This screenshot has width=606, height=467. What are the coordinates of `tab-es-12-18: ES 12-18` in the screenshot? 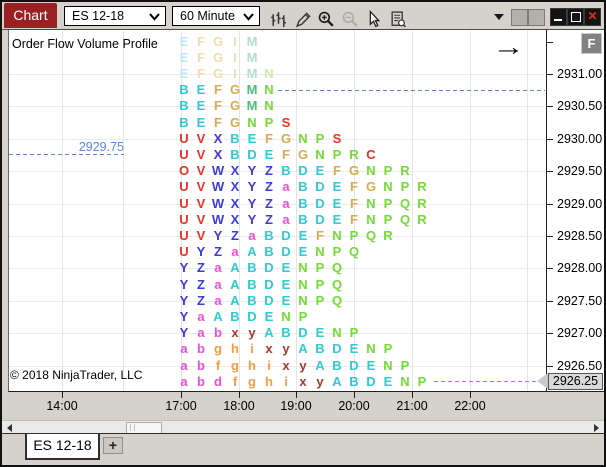 It's located at (62, 447).